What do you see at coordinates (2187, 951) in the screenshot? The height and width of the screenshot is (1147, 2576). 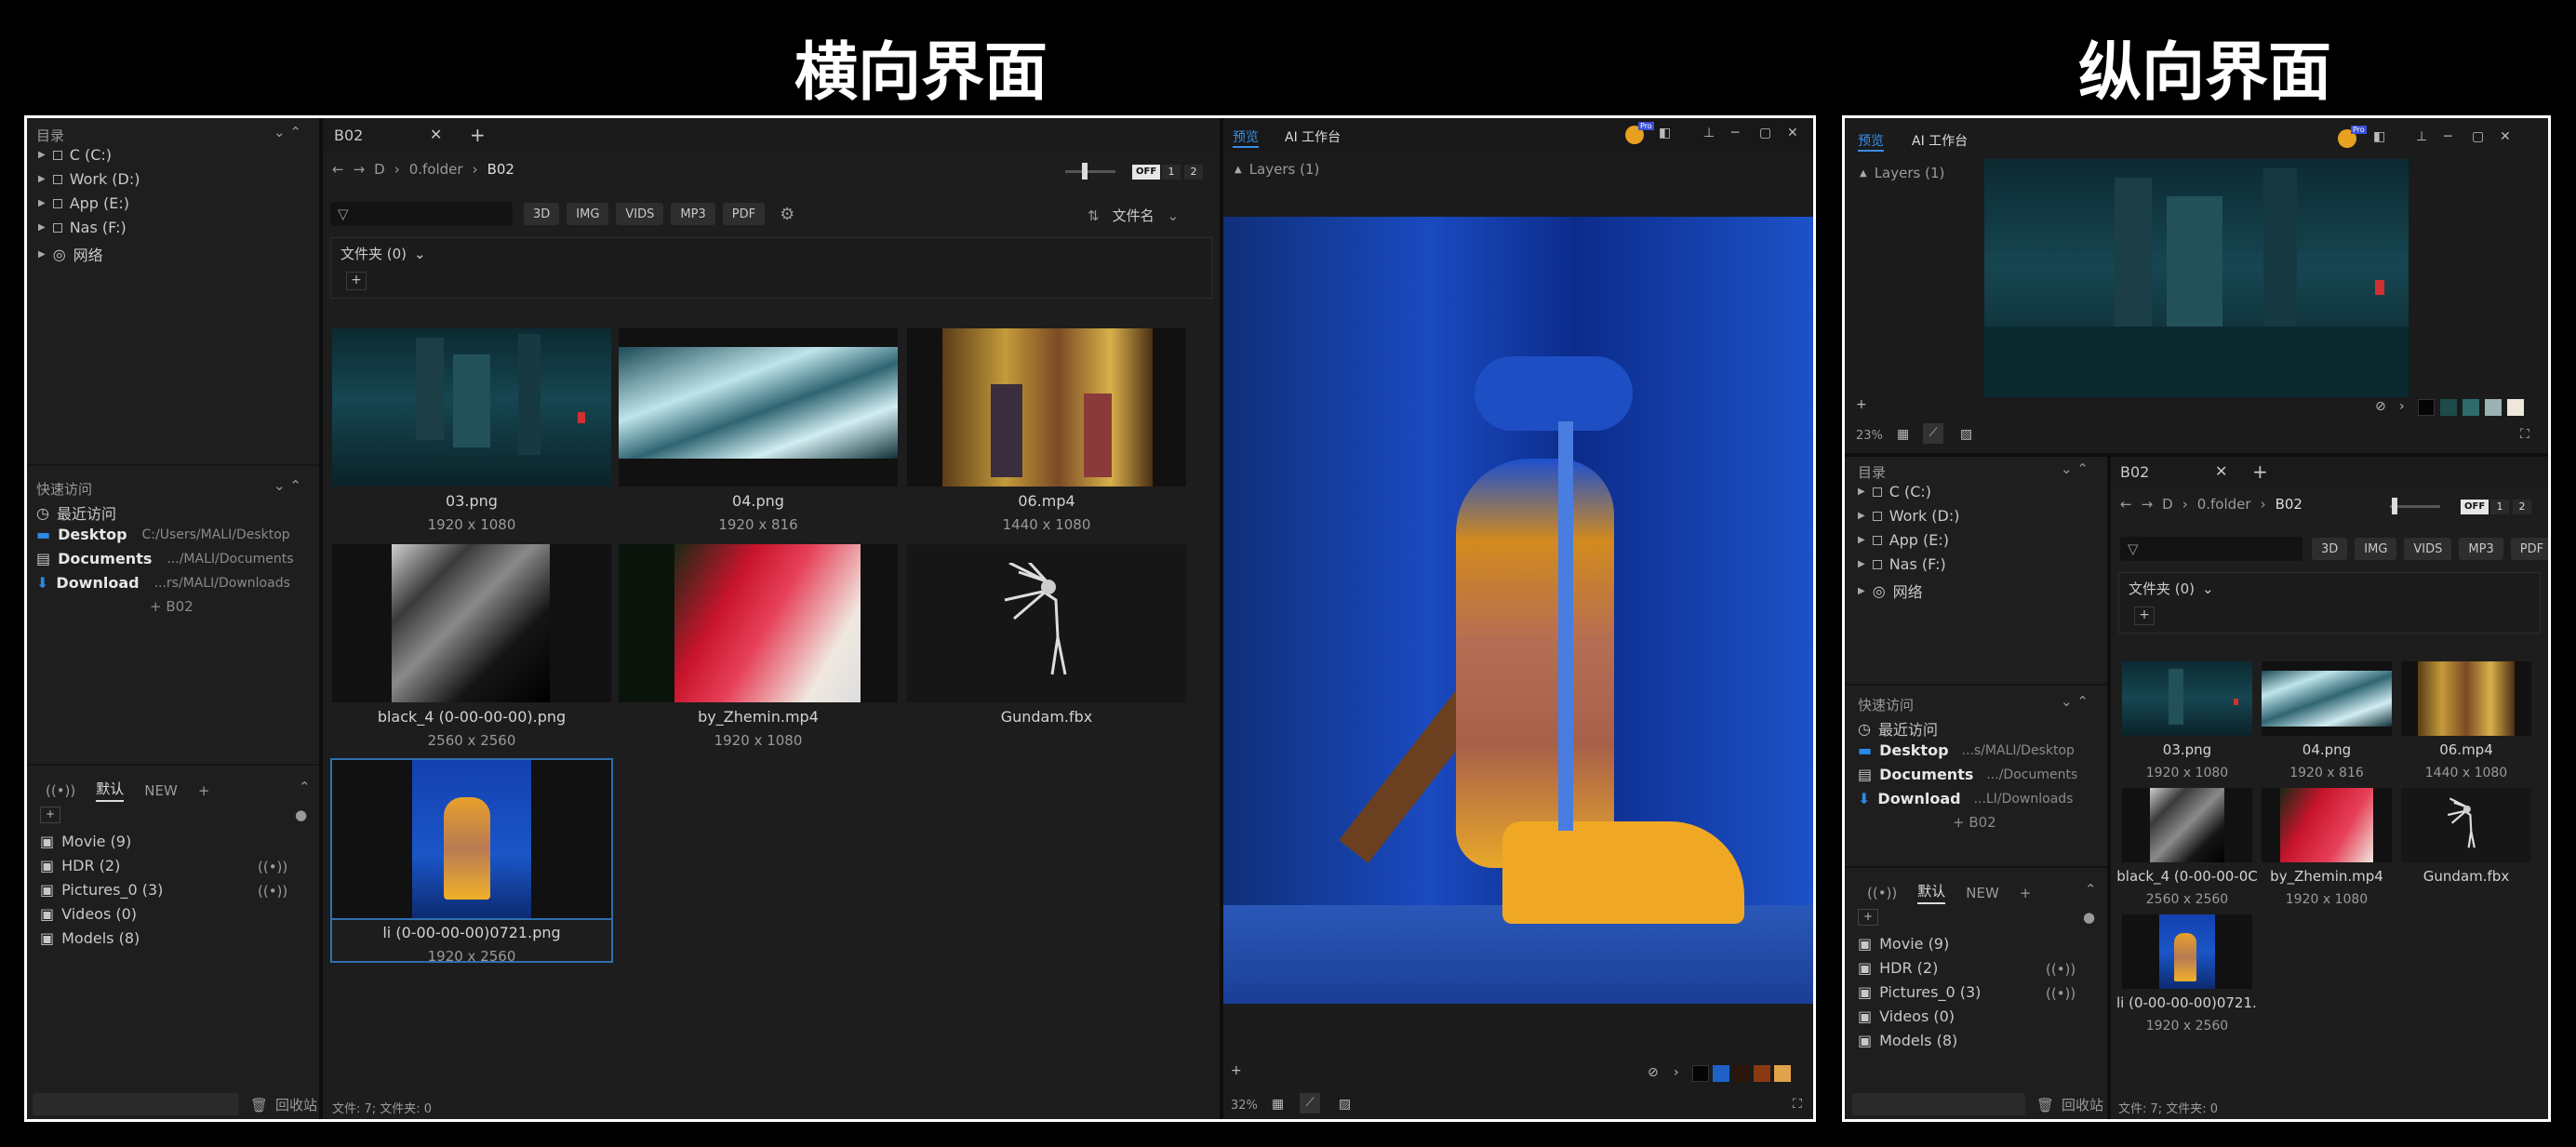 I see `thumb-li` at bounding box center [2187, 951].